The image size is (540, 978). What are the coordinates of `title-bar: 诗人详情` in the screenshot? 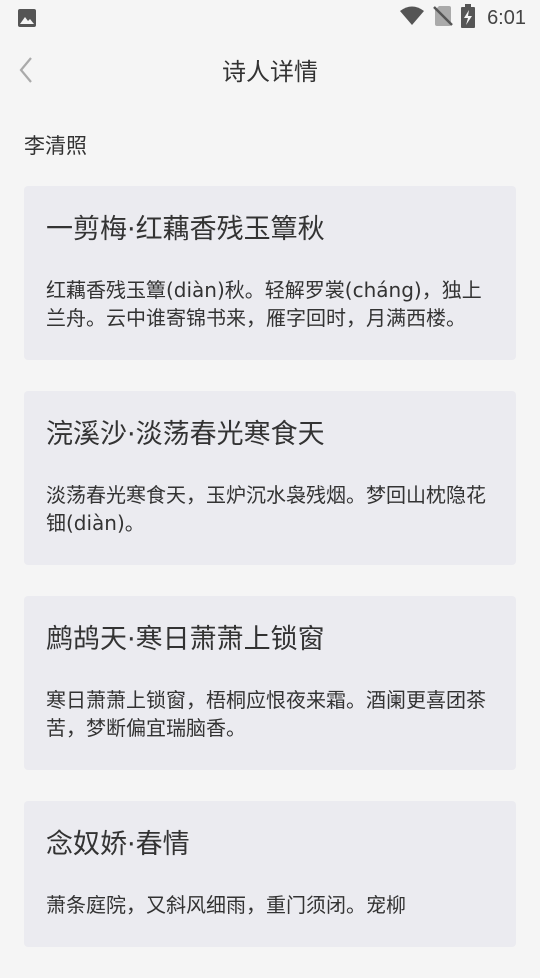 It's located at (270, 72).